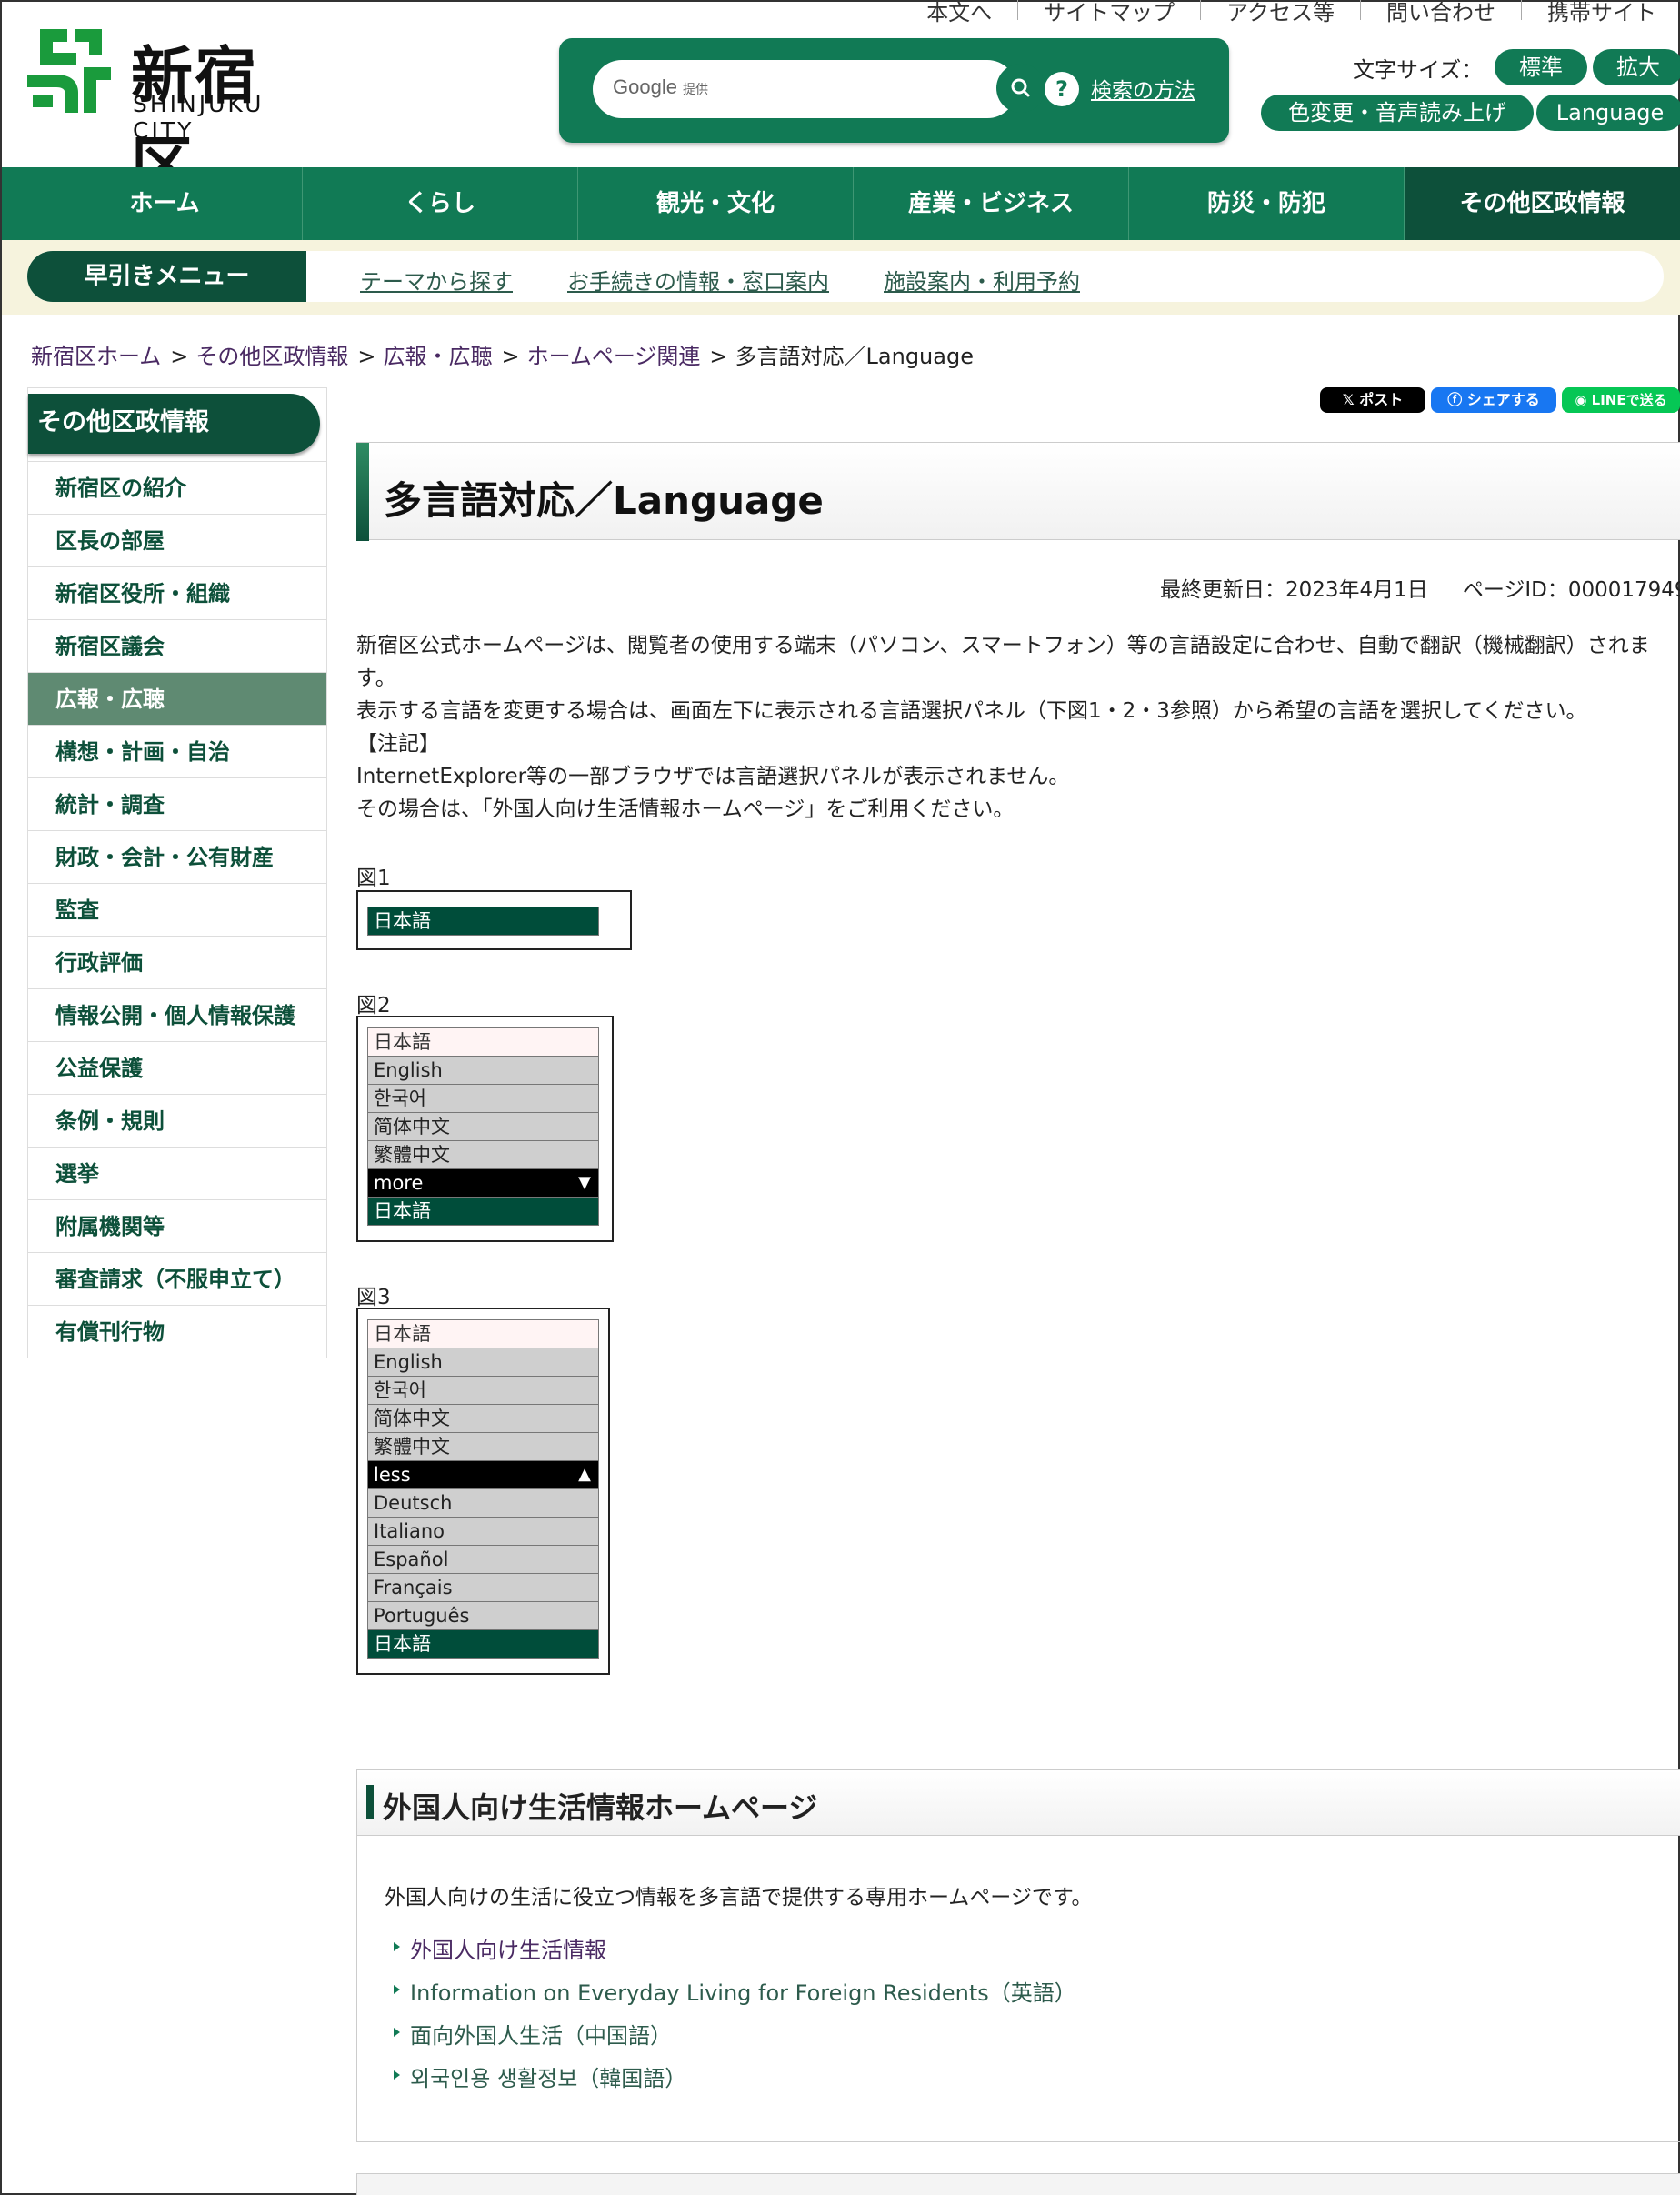  What do you see at coordinates (819, 89) in the screenshot?
I see `search-input: Google 提供` at bounding box center [819, 89].